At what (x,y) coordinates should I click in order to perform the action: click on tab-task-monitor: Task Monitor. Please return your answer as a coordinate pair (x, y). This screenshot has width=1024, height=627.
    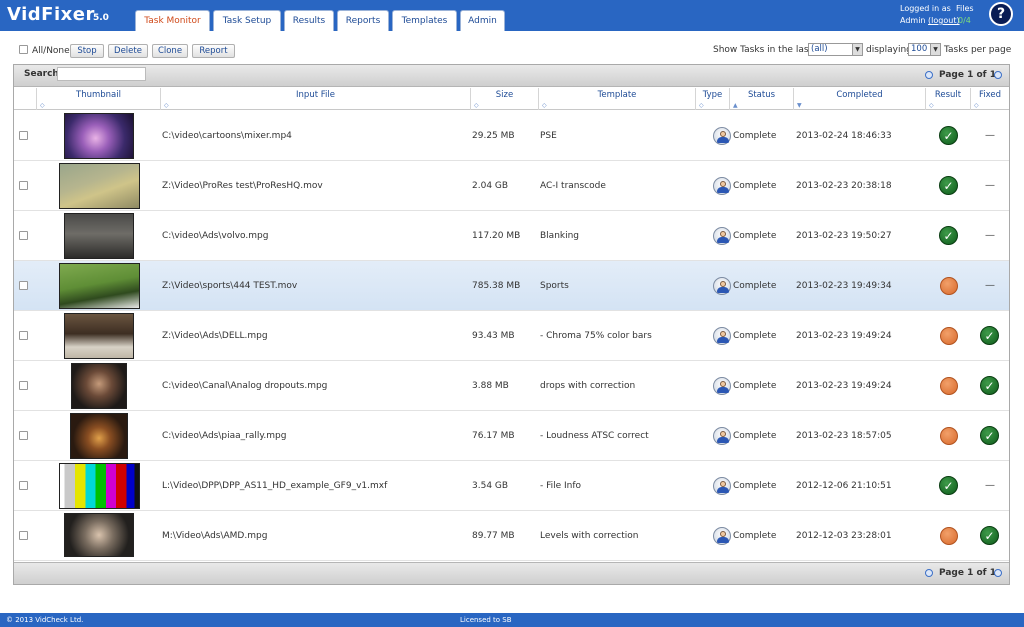
    Looking at the image, I should click on (172, 20).